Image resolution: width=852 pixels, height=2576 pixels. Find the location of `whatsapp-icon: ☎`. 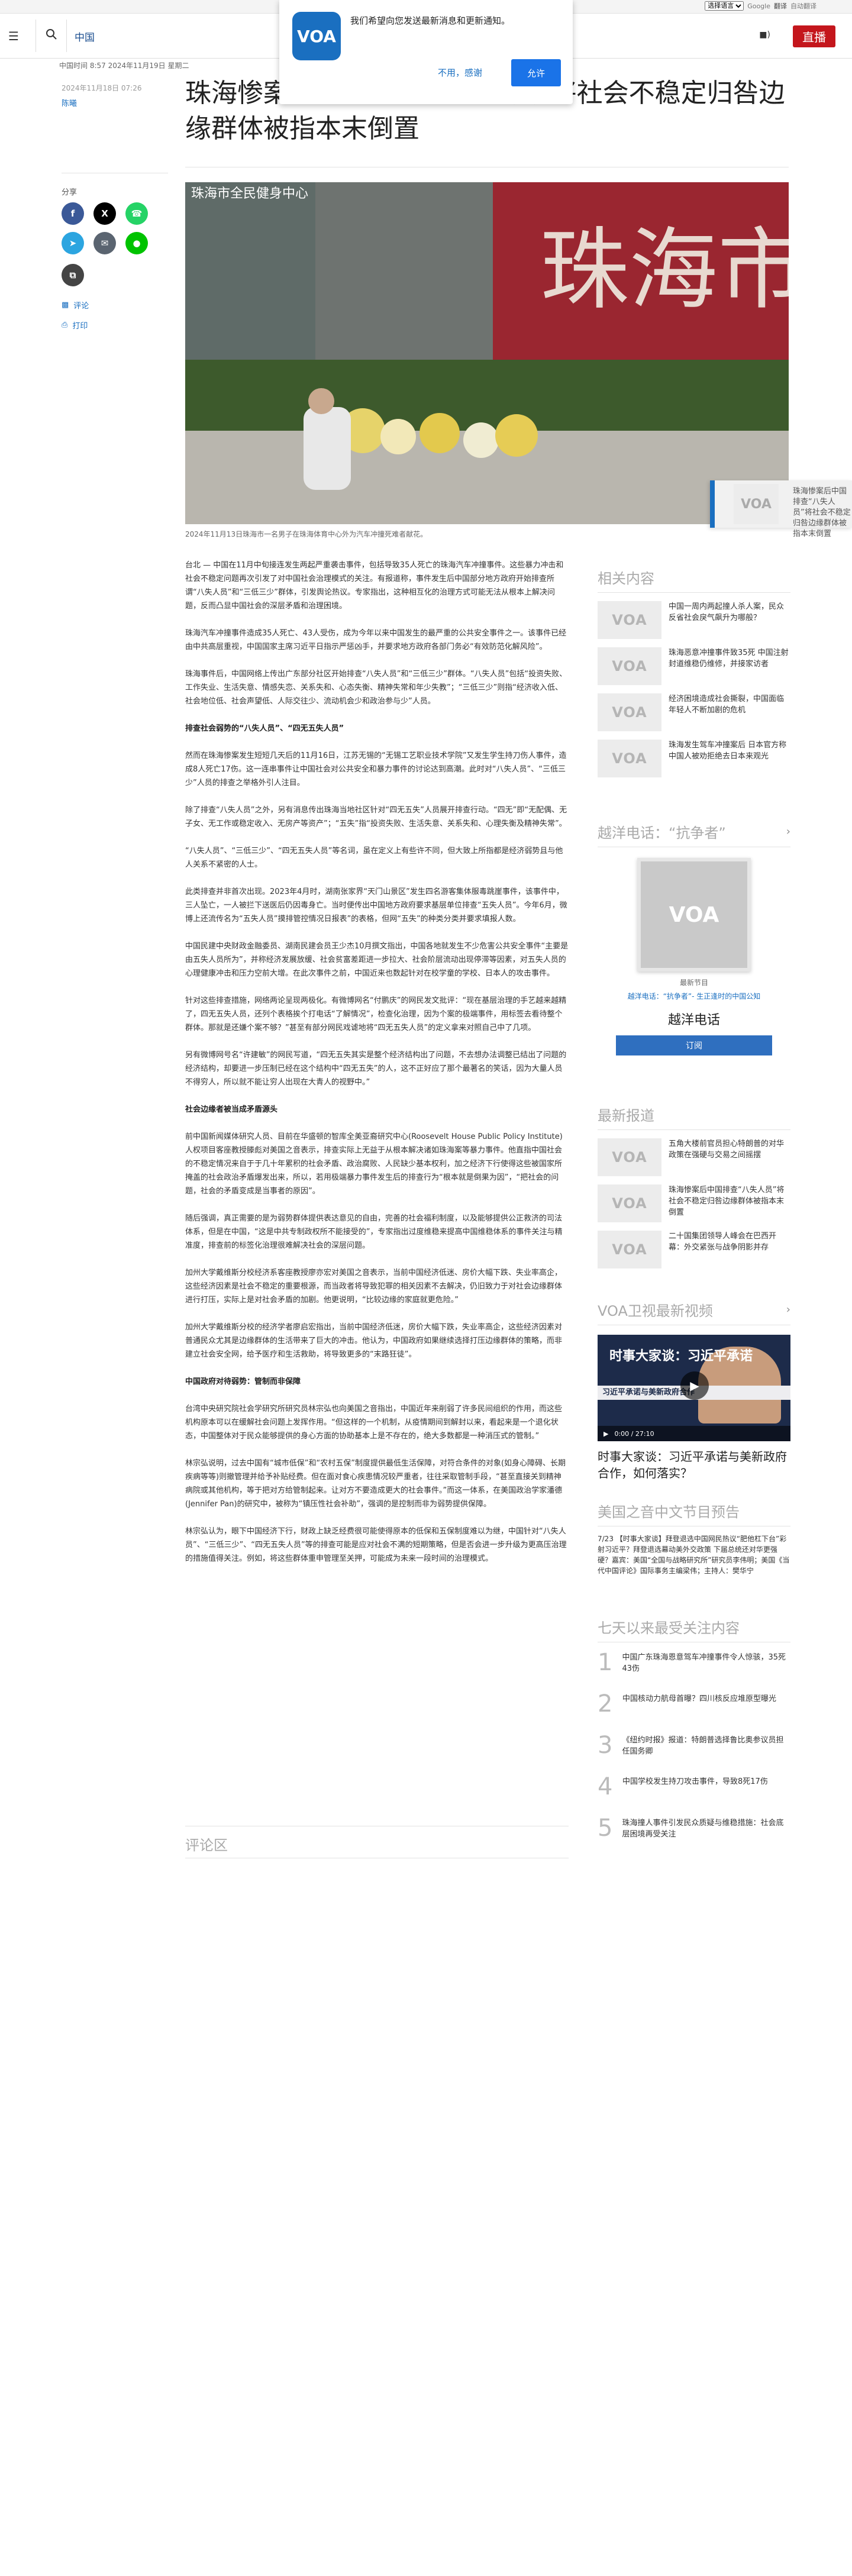

whatsapp-icon: ☎ is located at coordinates (137, 213).